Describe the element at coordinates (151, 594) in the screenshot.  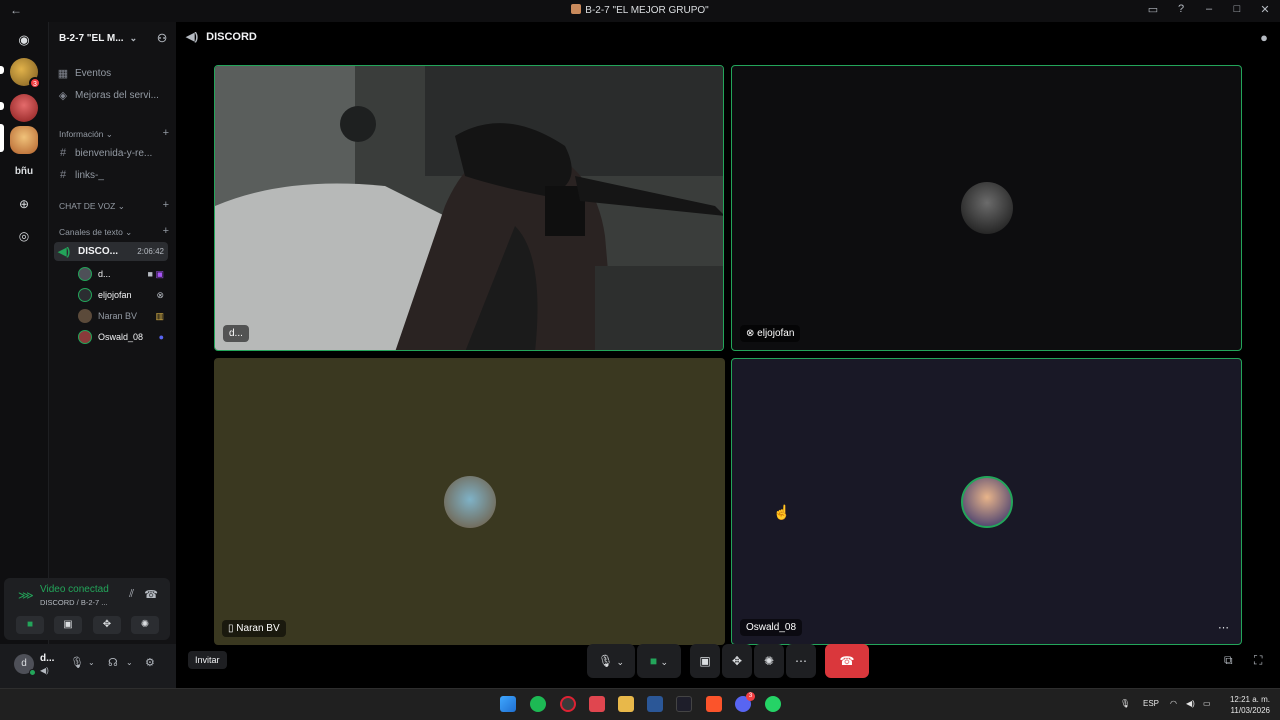
I see `disconnect-icon: ☎` at that location.